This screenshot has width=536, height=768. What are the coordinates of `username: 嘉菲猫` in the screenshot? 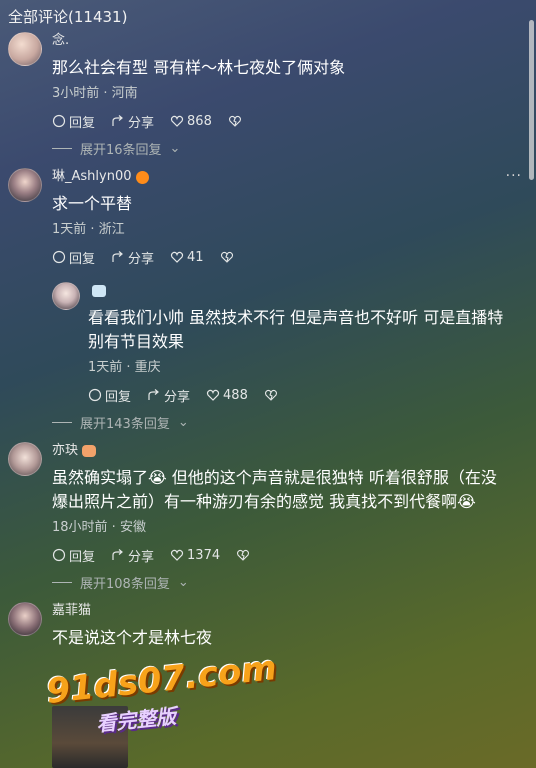 It's located at (279, 611).